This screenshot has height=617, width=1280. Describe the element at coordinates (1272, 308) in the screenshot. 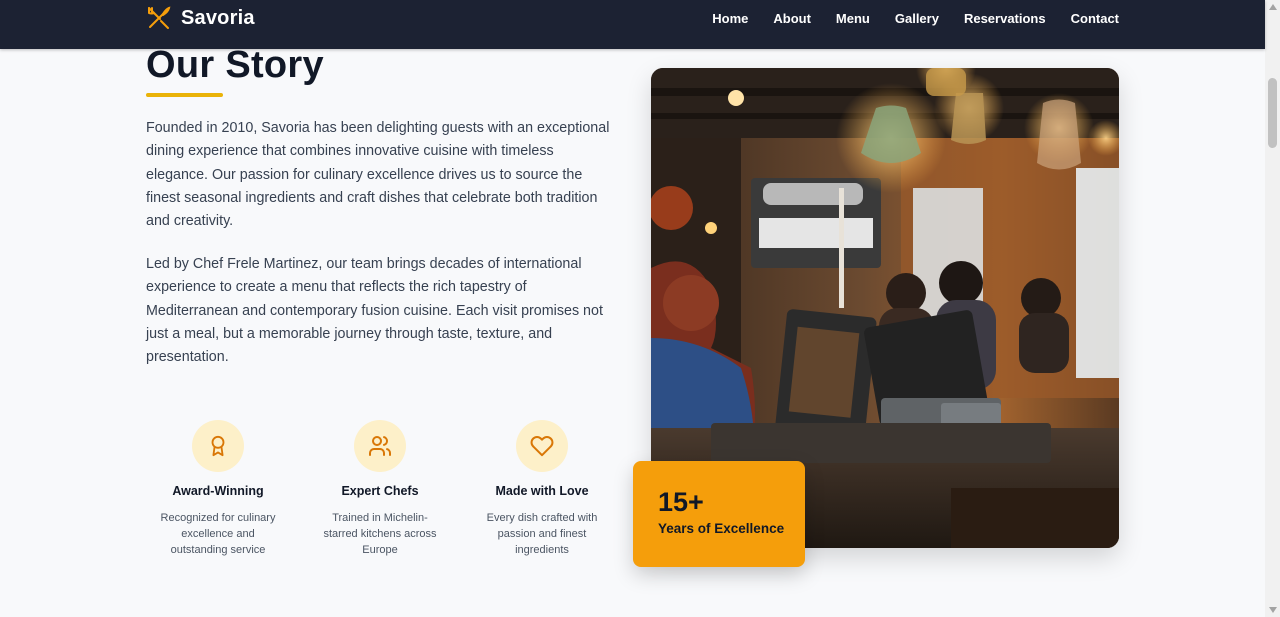

I see `vertical-scrollbar` at that location.